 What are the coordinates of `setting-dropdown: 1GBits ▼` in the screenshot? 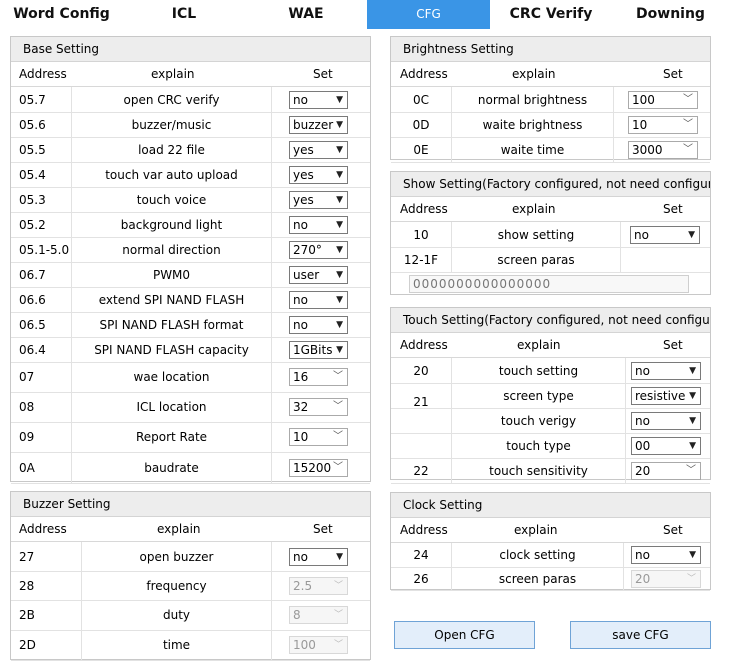 It's located at (318, 350).